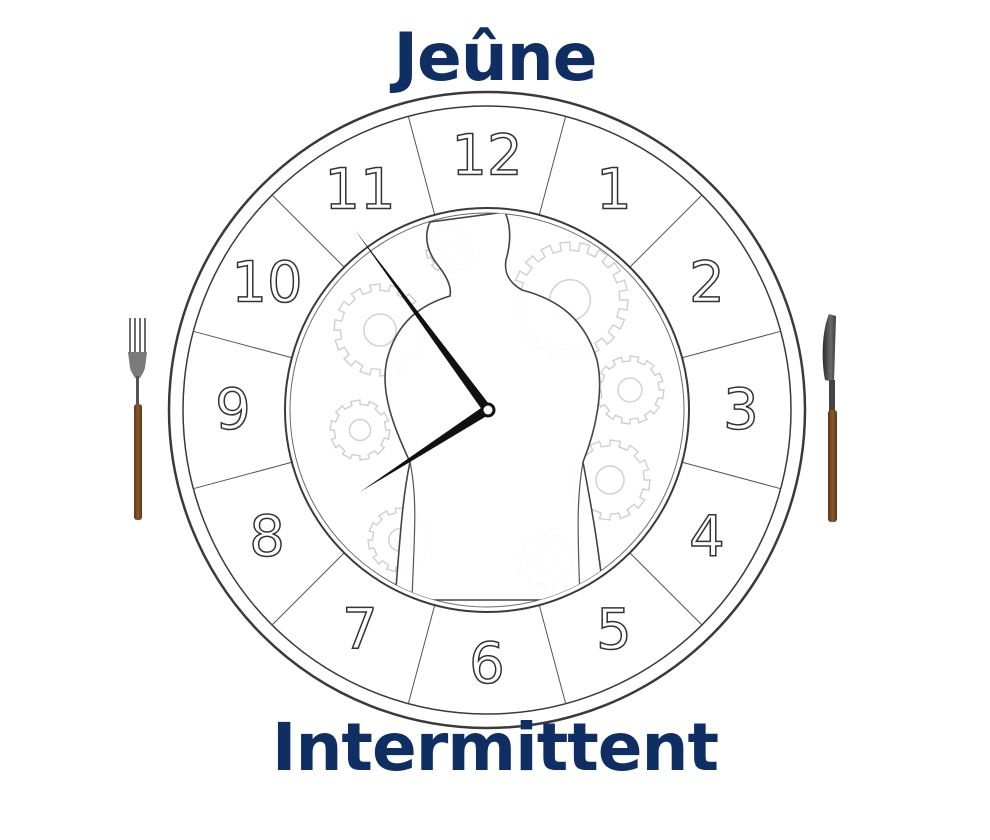 The height and width of the screenshot is (840, 990). I want to click on clock-numeral: 4, so click(707, 537).